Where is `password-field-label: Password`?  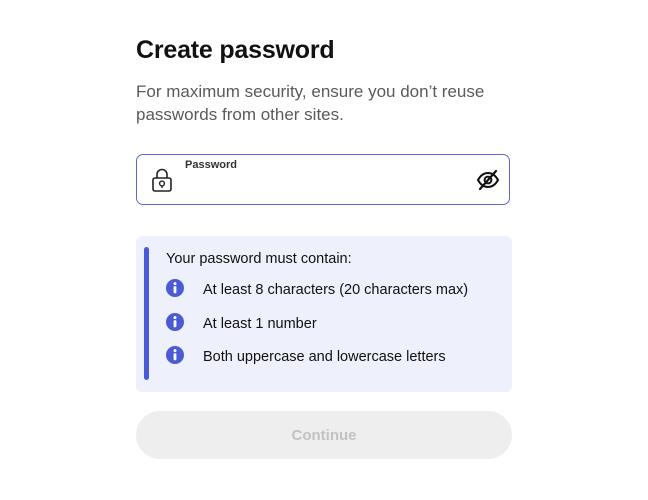 password-field-label: Password is located at coordinates (211, 165).